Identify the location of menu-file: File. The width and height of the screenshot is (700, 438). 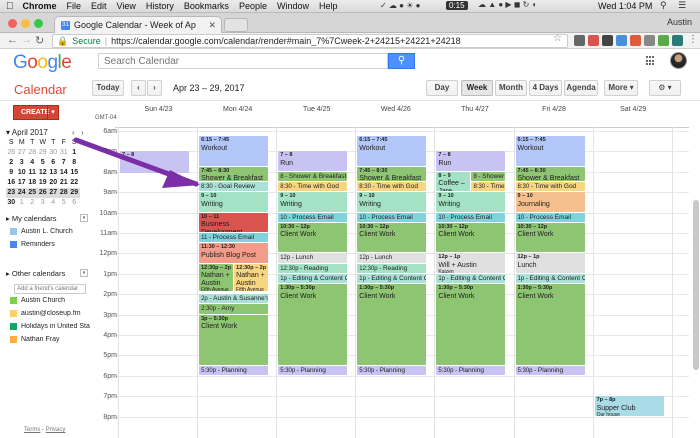
(74, 6).